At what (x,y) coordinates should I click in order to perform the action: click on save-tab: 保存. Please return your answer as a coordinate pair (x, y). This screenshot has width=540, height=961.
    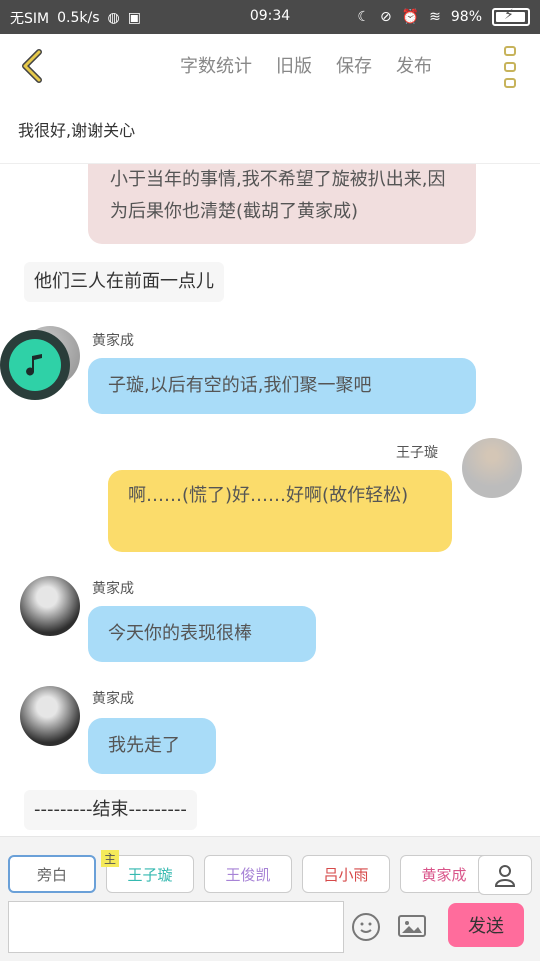
    Looking at the image, I should click on (354, 65).